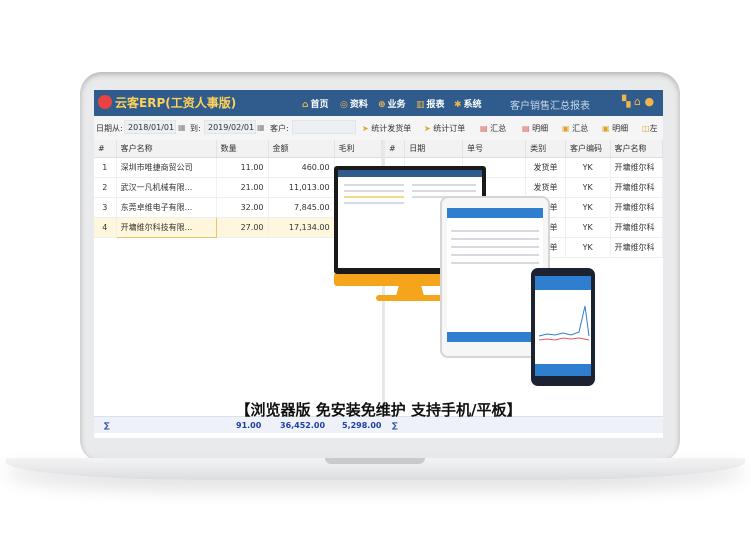 This screenshot has width=751, height=556. I want to click on data-icon: ◎, so click(344, 105).